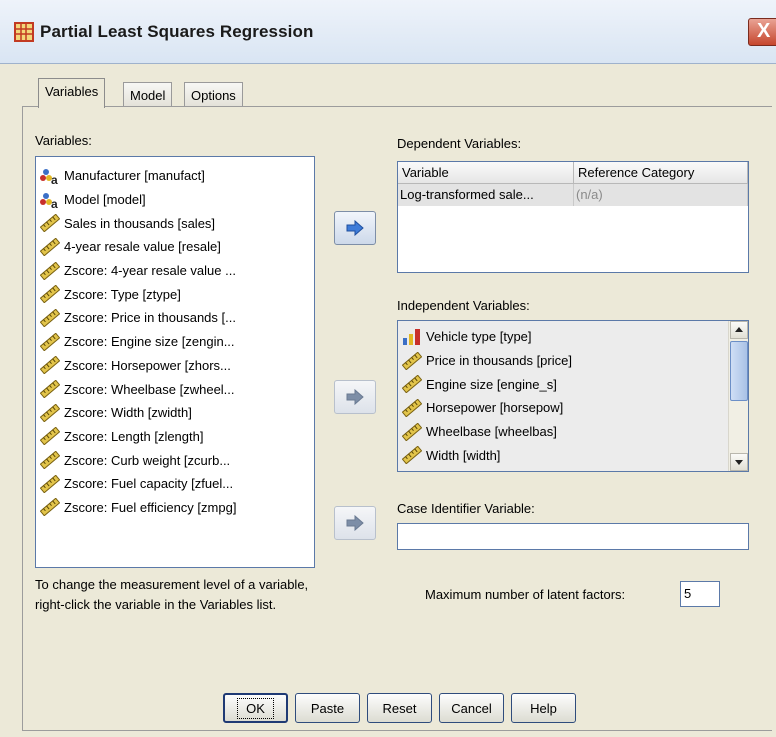 The height and width of the screenshot is (737, 776). I want to click on list-item: Wheelbase [wheelbas], so click(573, 432).